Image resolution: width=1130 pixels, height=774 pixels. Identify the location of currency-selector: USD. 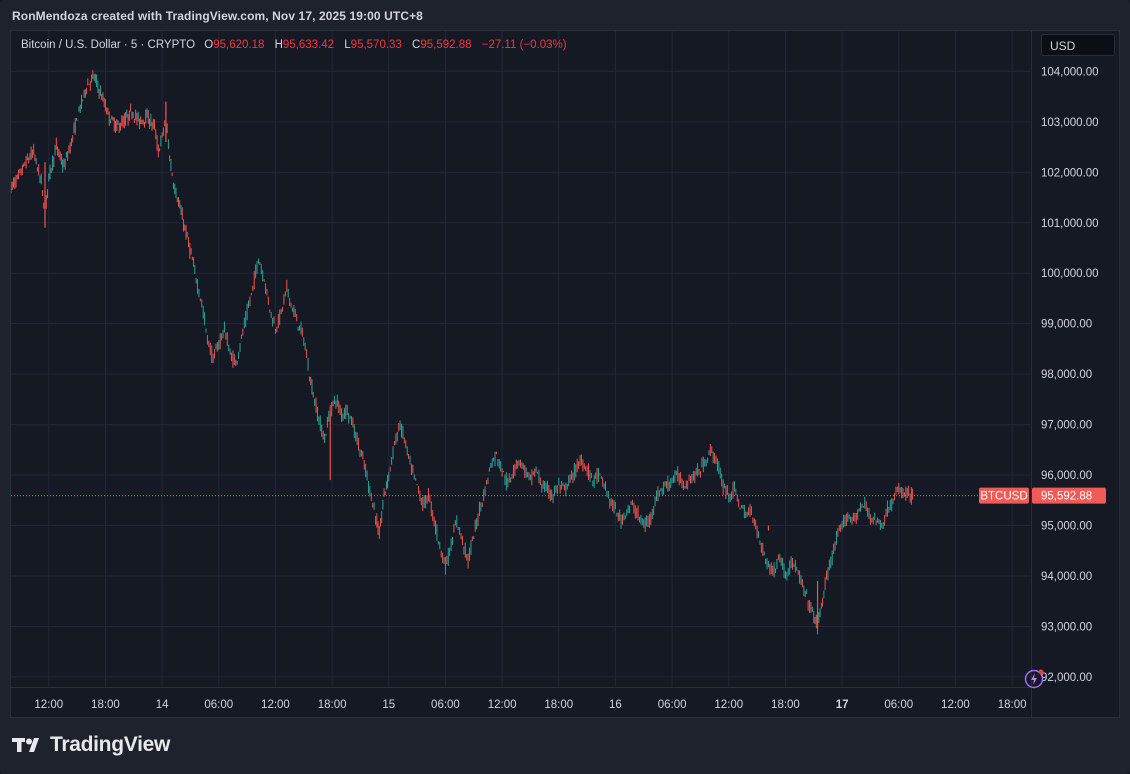
(1078, 45).